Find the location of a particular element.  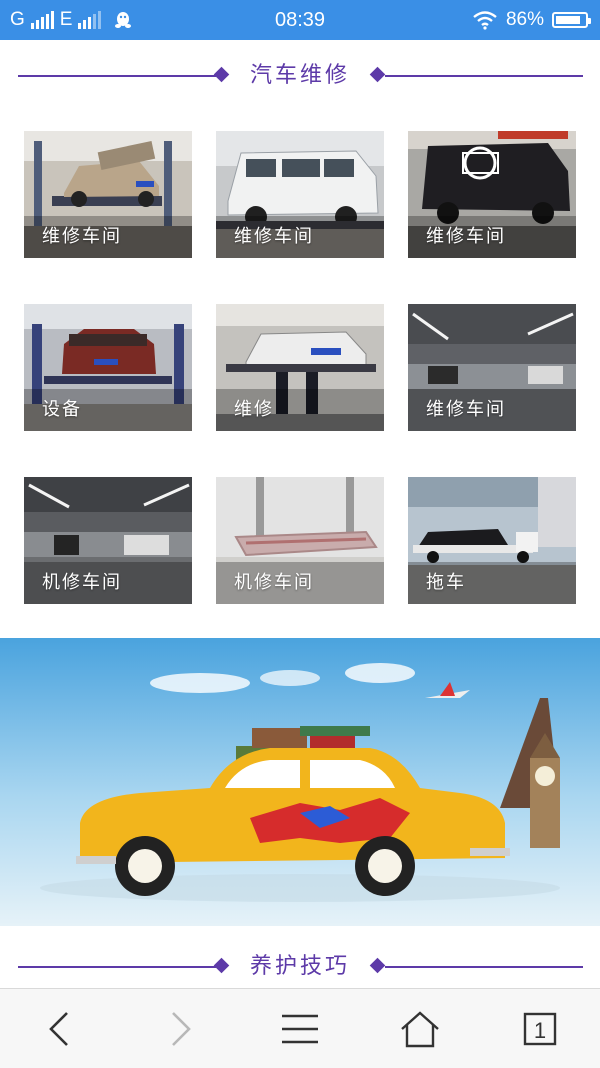

tile-label: 维修 is located at coordinates (300, 410).